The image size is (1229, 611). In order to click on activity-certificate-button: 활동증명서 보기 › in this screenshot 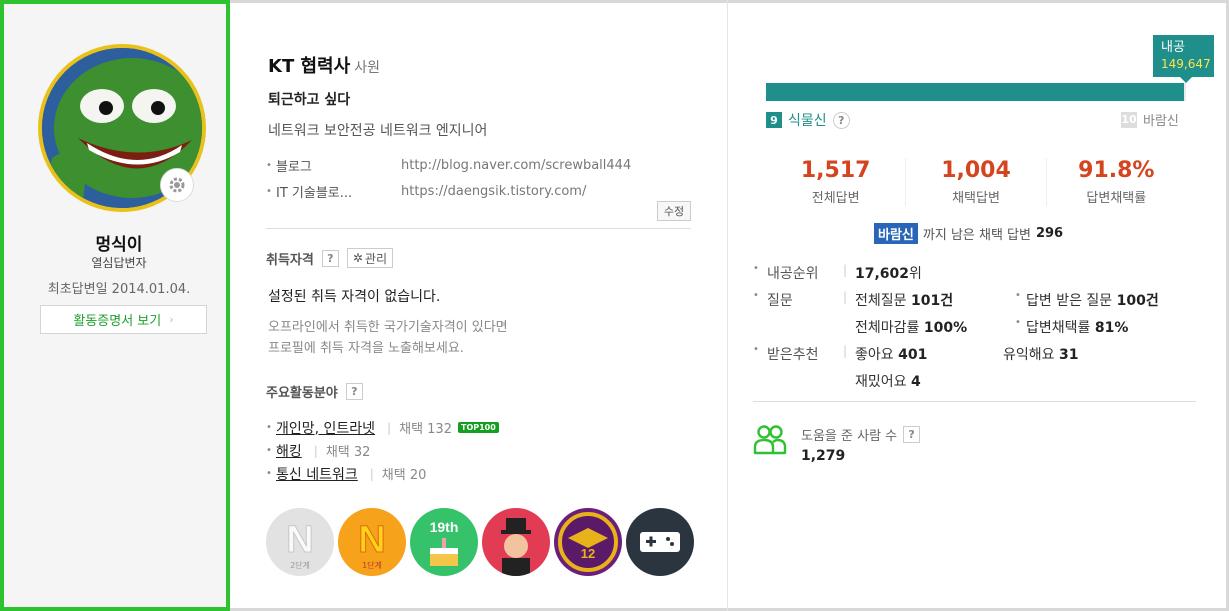, I will do `click(123, 319)`.